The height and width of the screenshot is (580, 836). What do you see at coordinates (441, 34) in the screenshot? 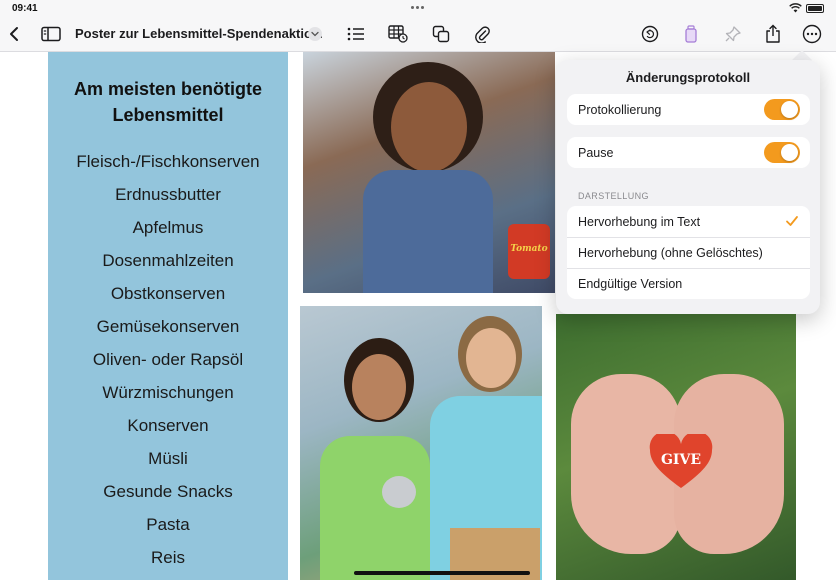
I see `shapes-icon` at bounding box center [441, 34].